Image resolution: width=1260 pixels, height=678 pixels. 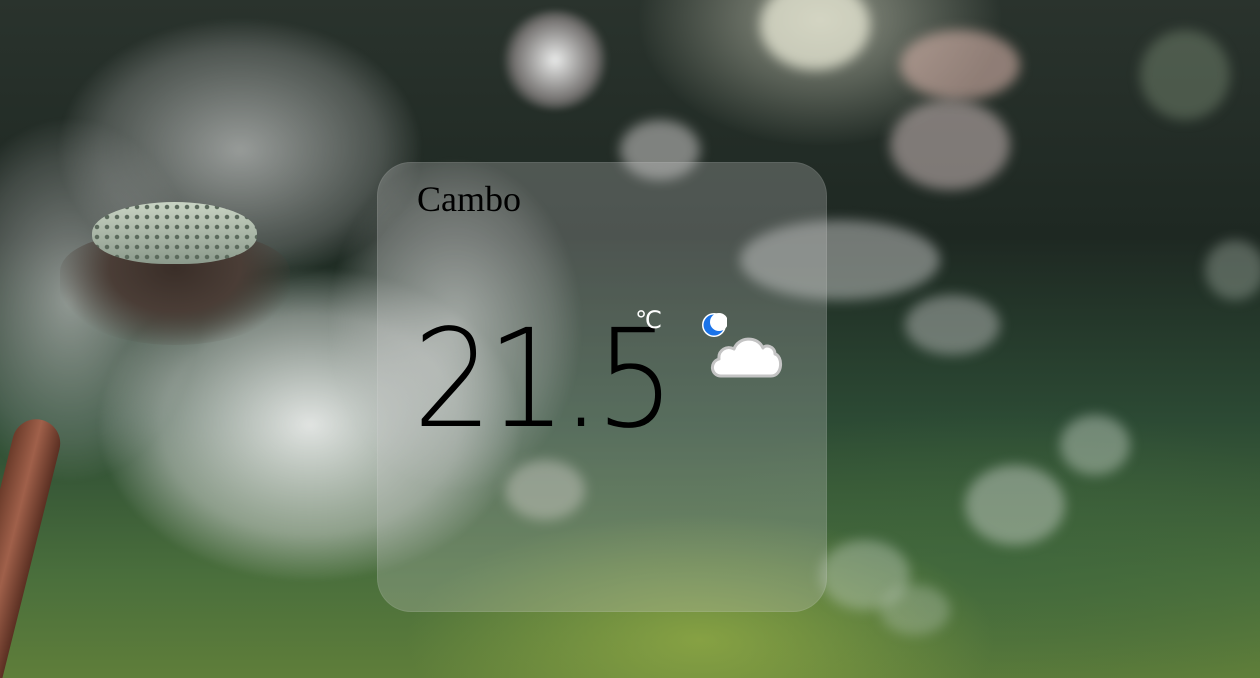 I want to click on city-name: Cambo, so click(x=469, y=199).